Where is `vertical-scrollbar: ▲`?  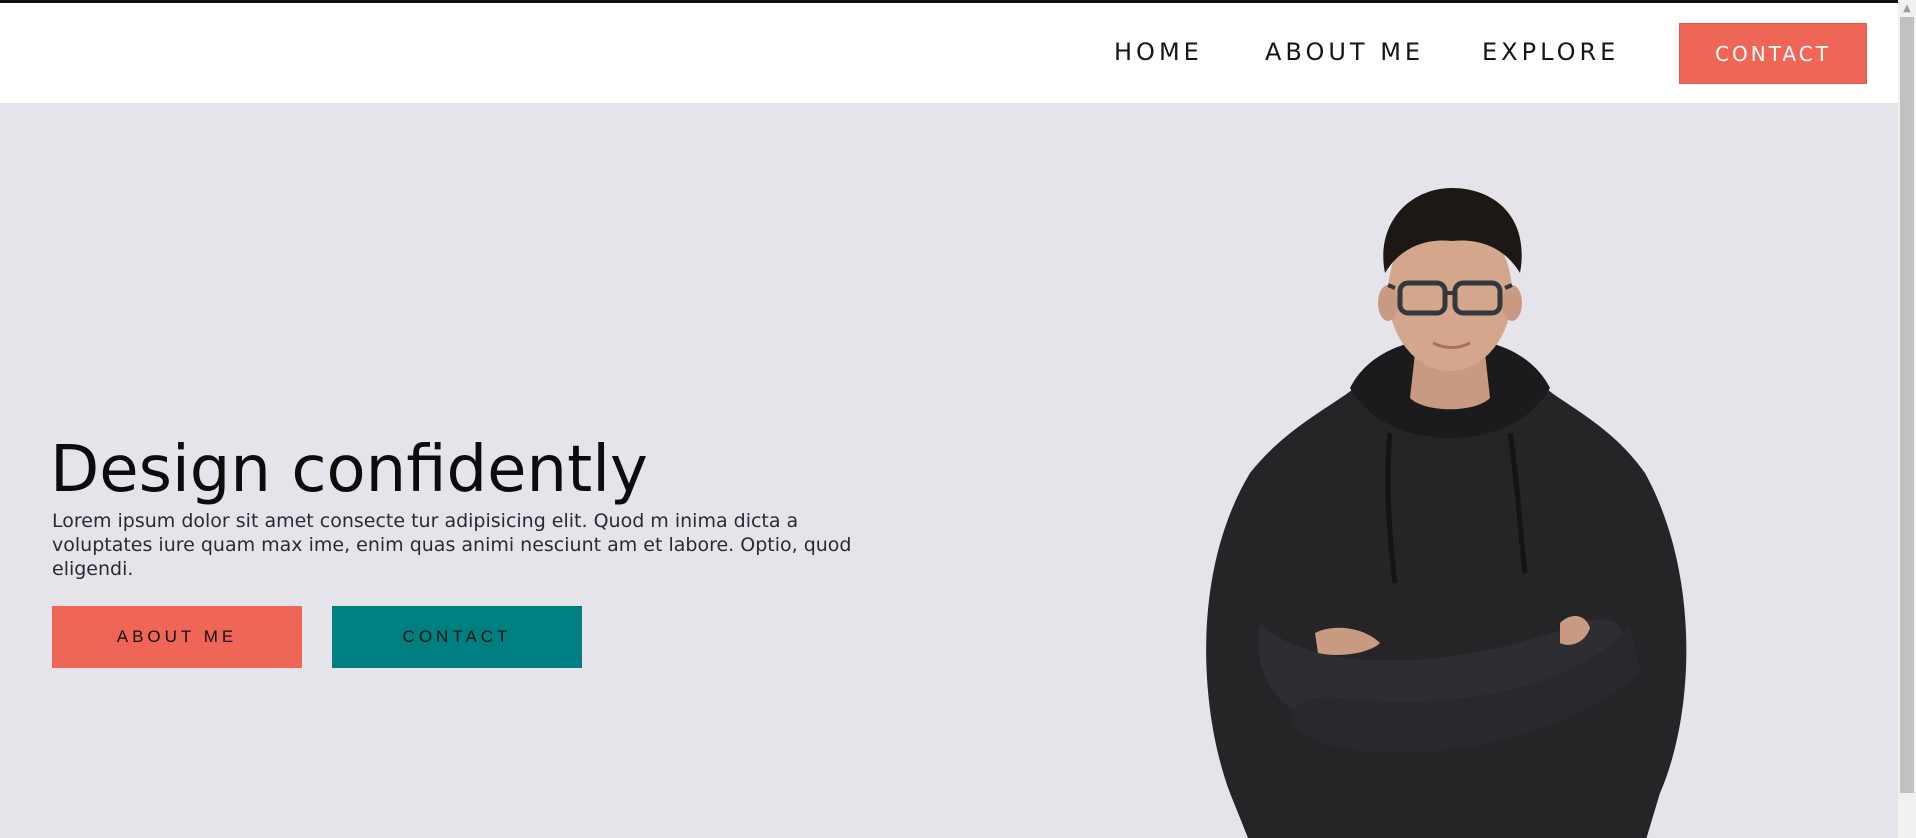 vertical-scrollbar: ▲ is located at coordinates (1907, 419).